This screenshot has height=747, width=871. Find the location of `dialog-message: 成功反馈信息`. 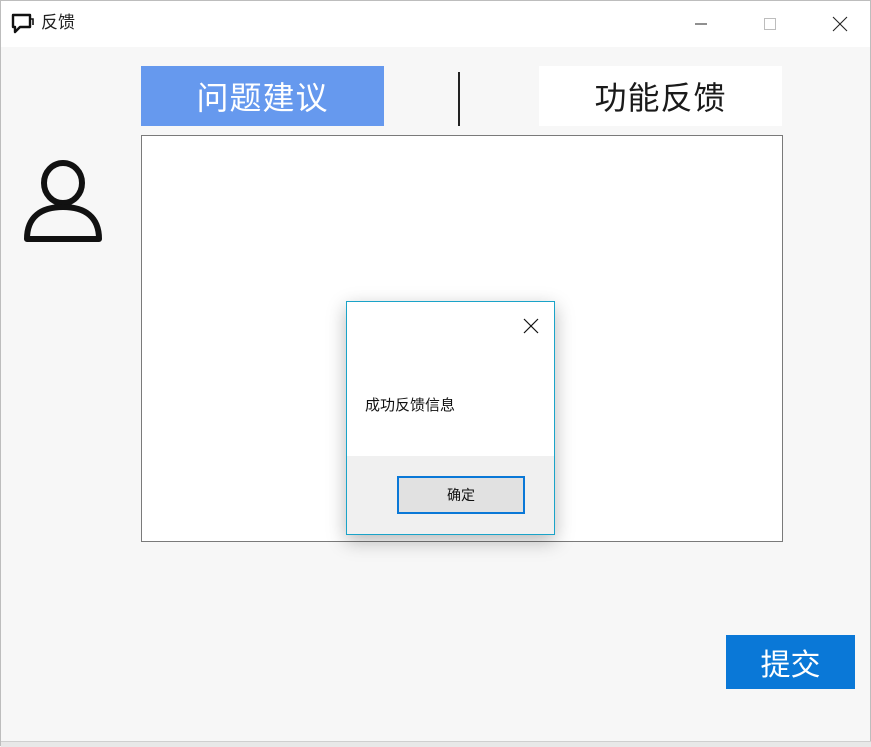

dialog-message: 成功反馈信息 is located at coordinates (410, 405).